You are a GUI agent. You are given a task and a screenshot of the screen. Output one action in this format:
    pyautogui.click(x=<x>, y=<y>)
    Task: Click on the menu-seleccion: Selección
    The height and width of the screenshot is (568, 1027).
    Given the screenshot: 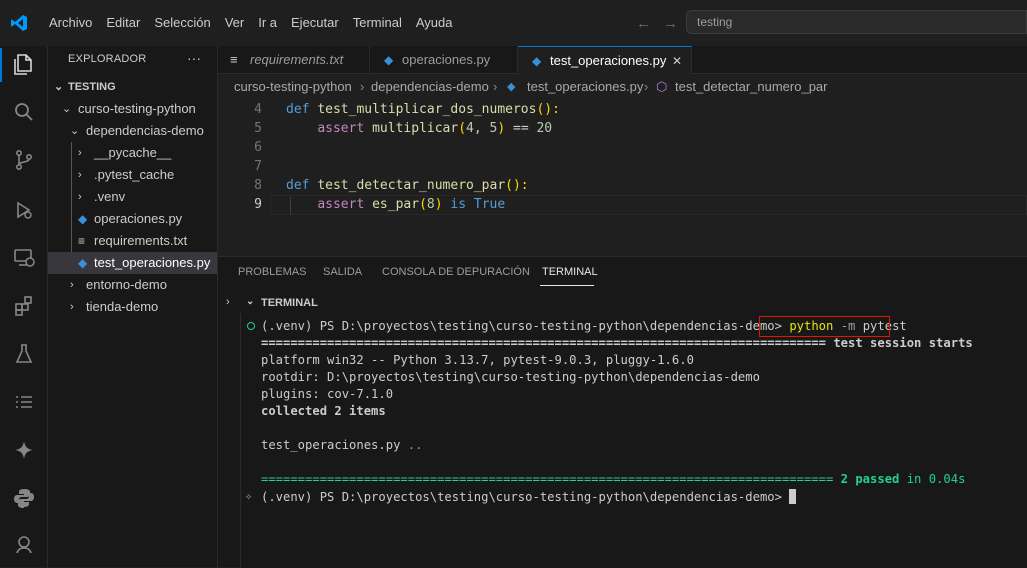 What is the action you would take?
    pyautogui.click(x=182, y=23)
    